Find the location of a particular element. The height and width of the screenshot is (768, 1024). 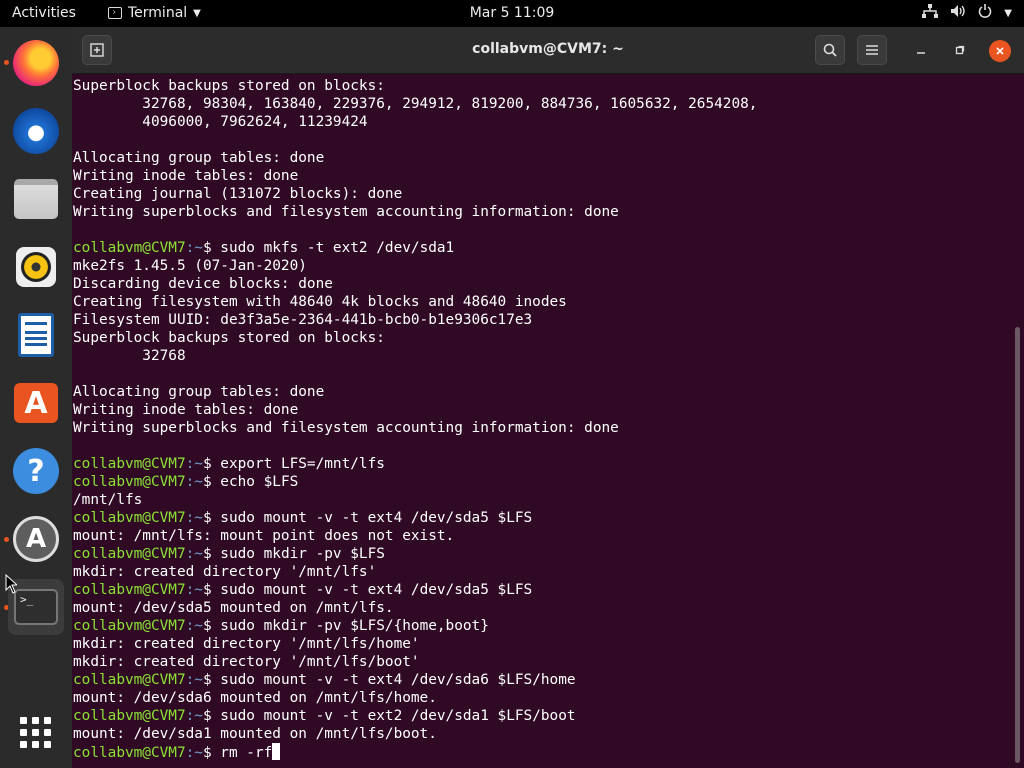

command-text: sudo mkdir -pv $LFS/{home,boot} is located at coordinates (354, 626).